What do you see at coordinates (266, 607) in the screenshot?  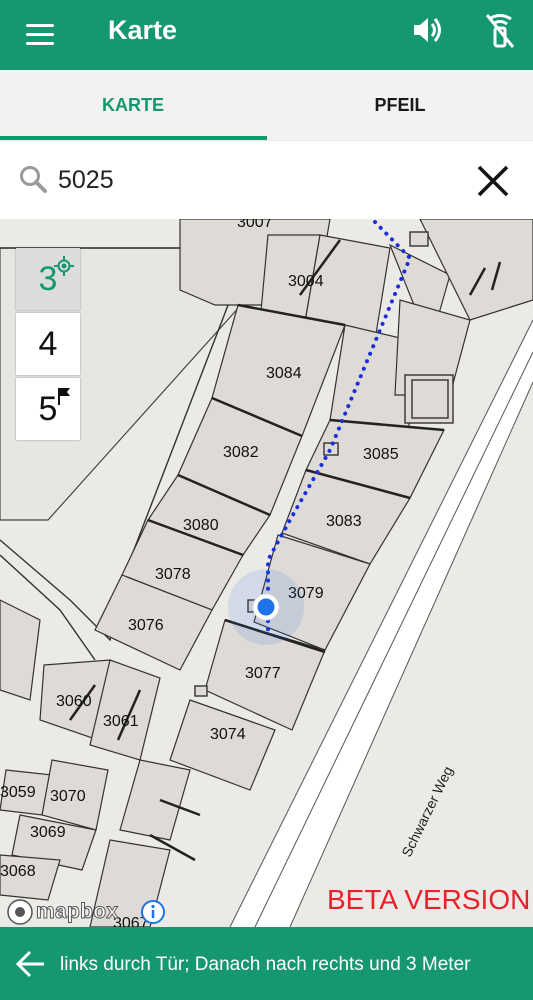 I see `current-location-marker` at bounding box center [266, 607].